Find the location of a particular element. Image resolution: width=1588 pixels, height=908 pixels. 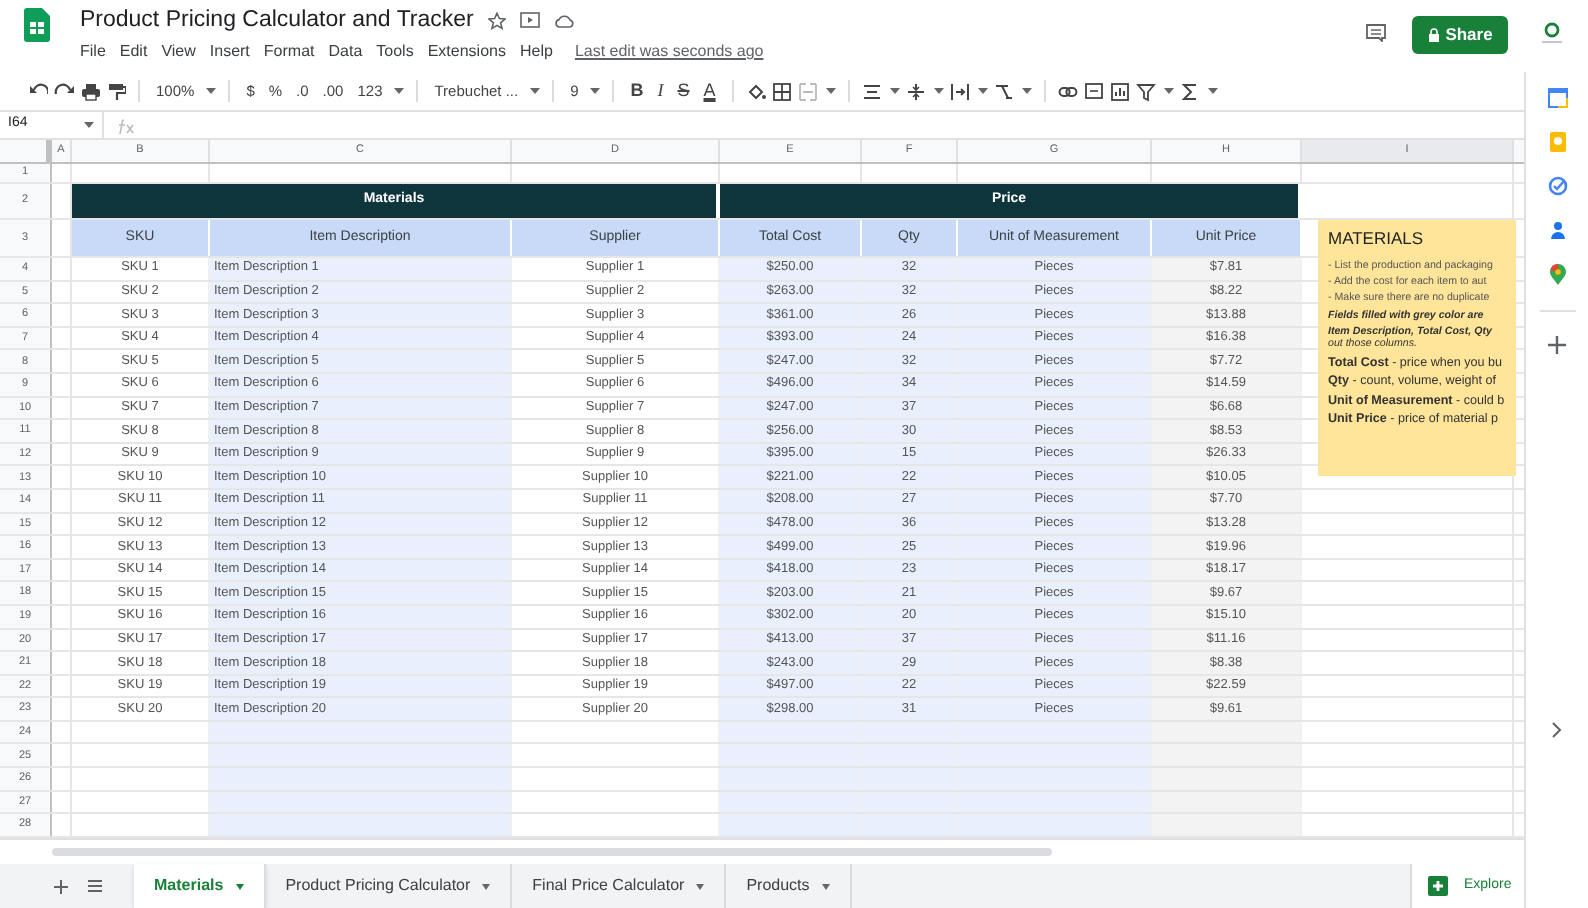

lock-icon is located at coordinates (1433, 35).